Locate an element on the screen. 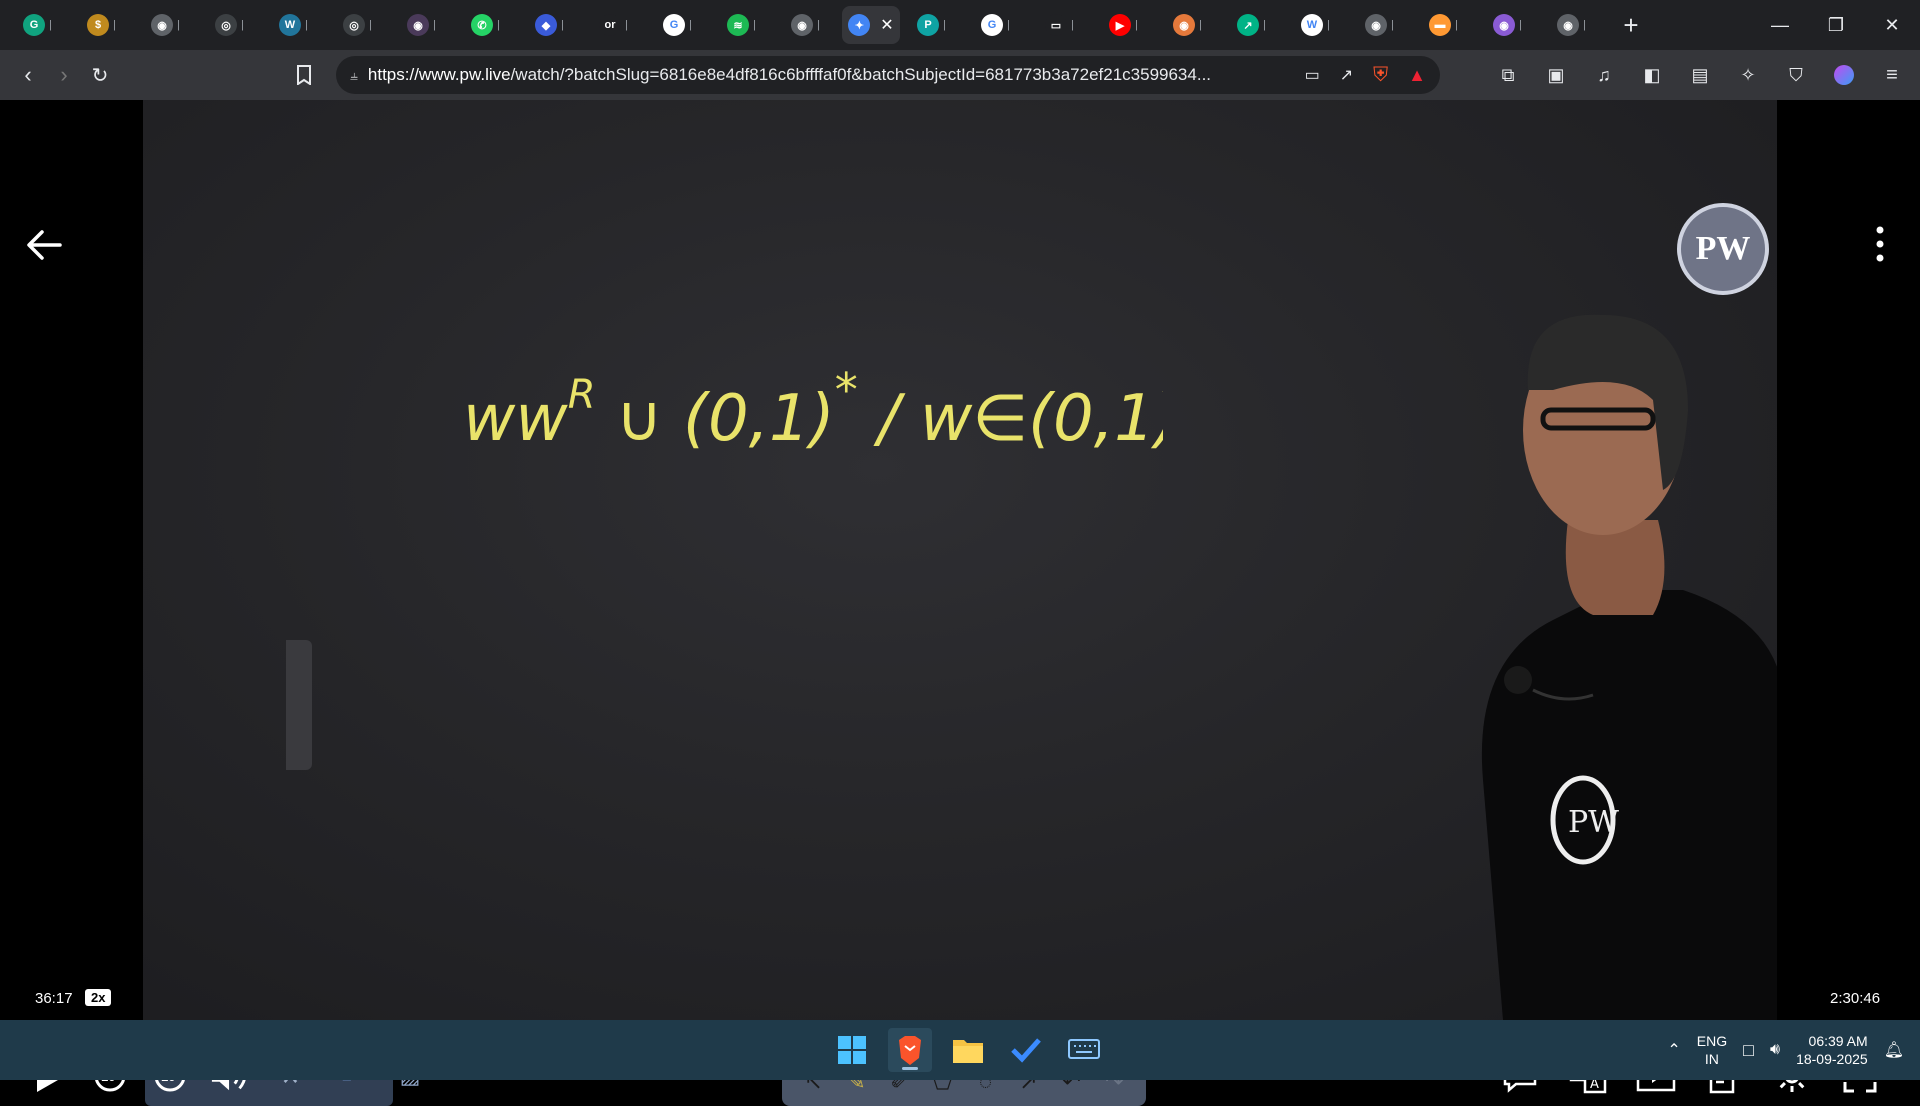  cast-icon: ▭ is located at coordinates (1312, 75).